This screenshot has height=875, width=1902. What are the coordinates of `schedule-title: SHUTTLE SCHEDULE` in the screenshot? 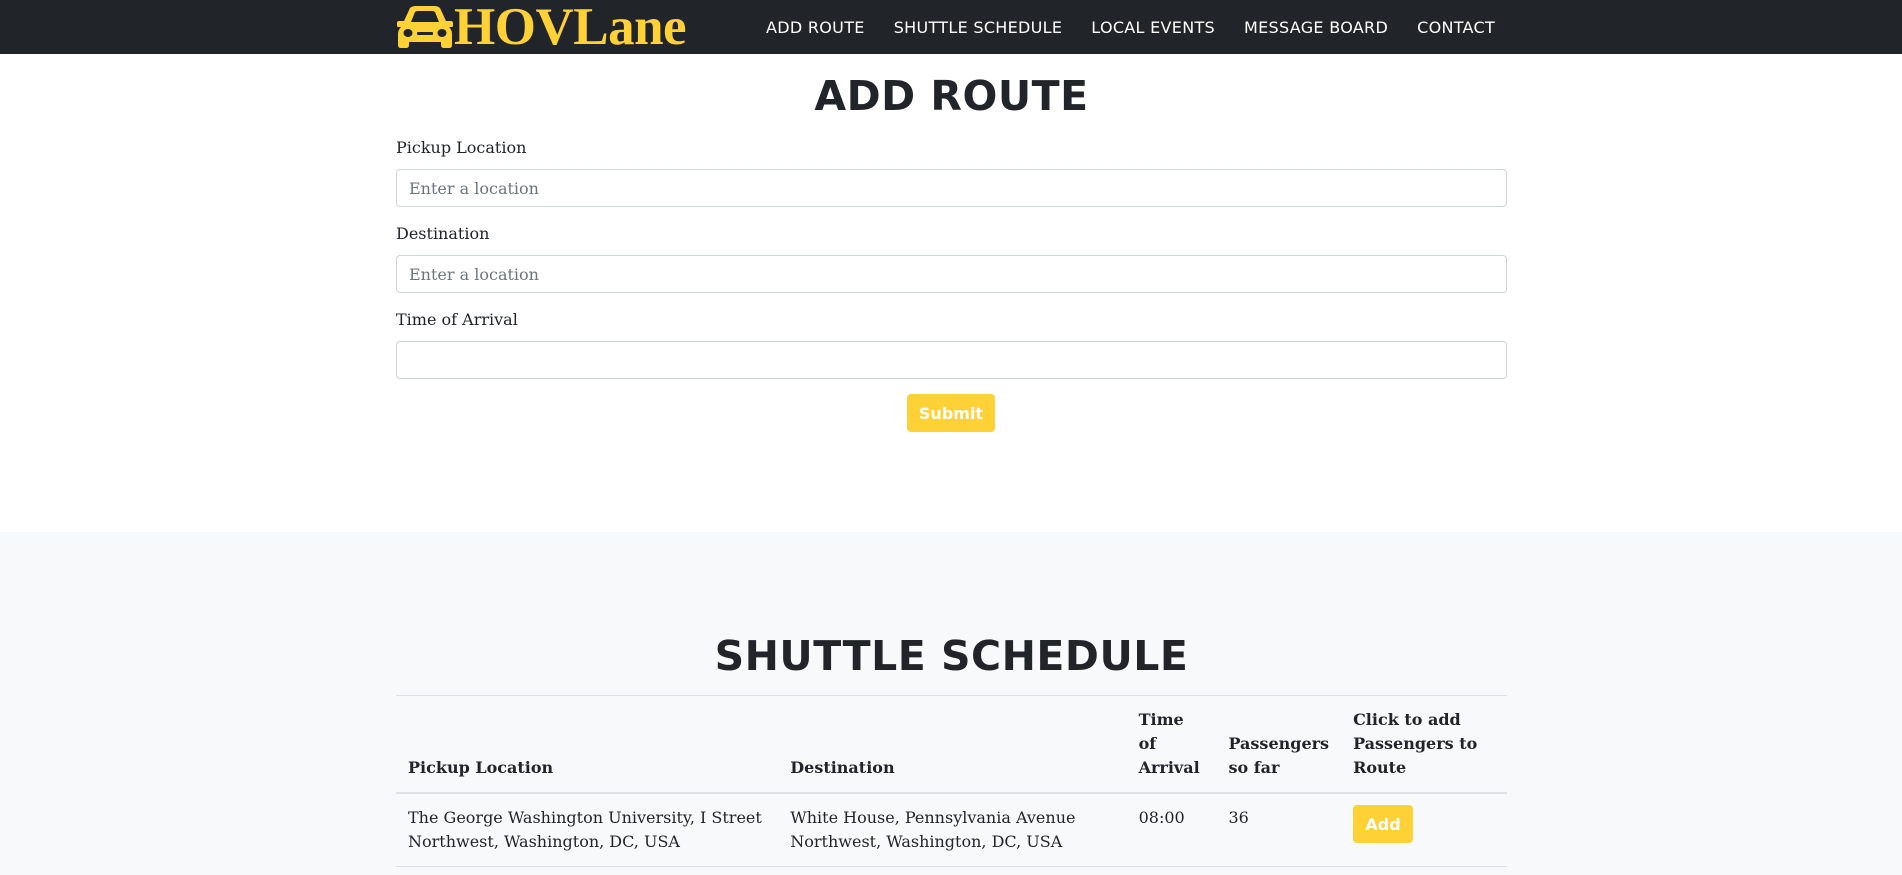 It's located at (951, 656).